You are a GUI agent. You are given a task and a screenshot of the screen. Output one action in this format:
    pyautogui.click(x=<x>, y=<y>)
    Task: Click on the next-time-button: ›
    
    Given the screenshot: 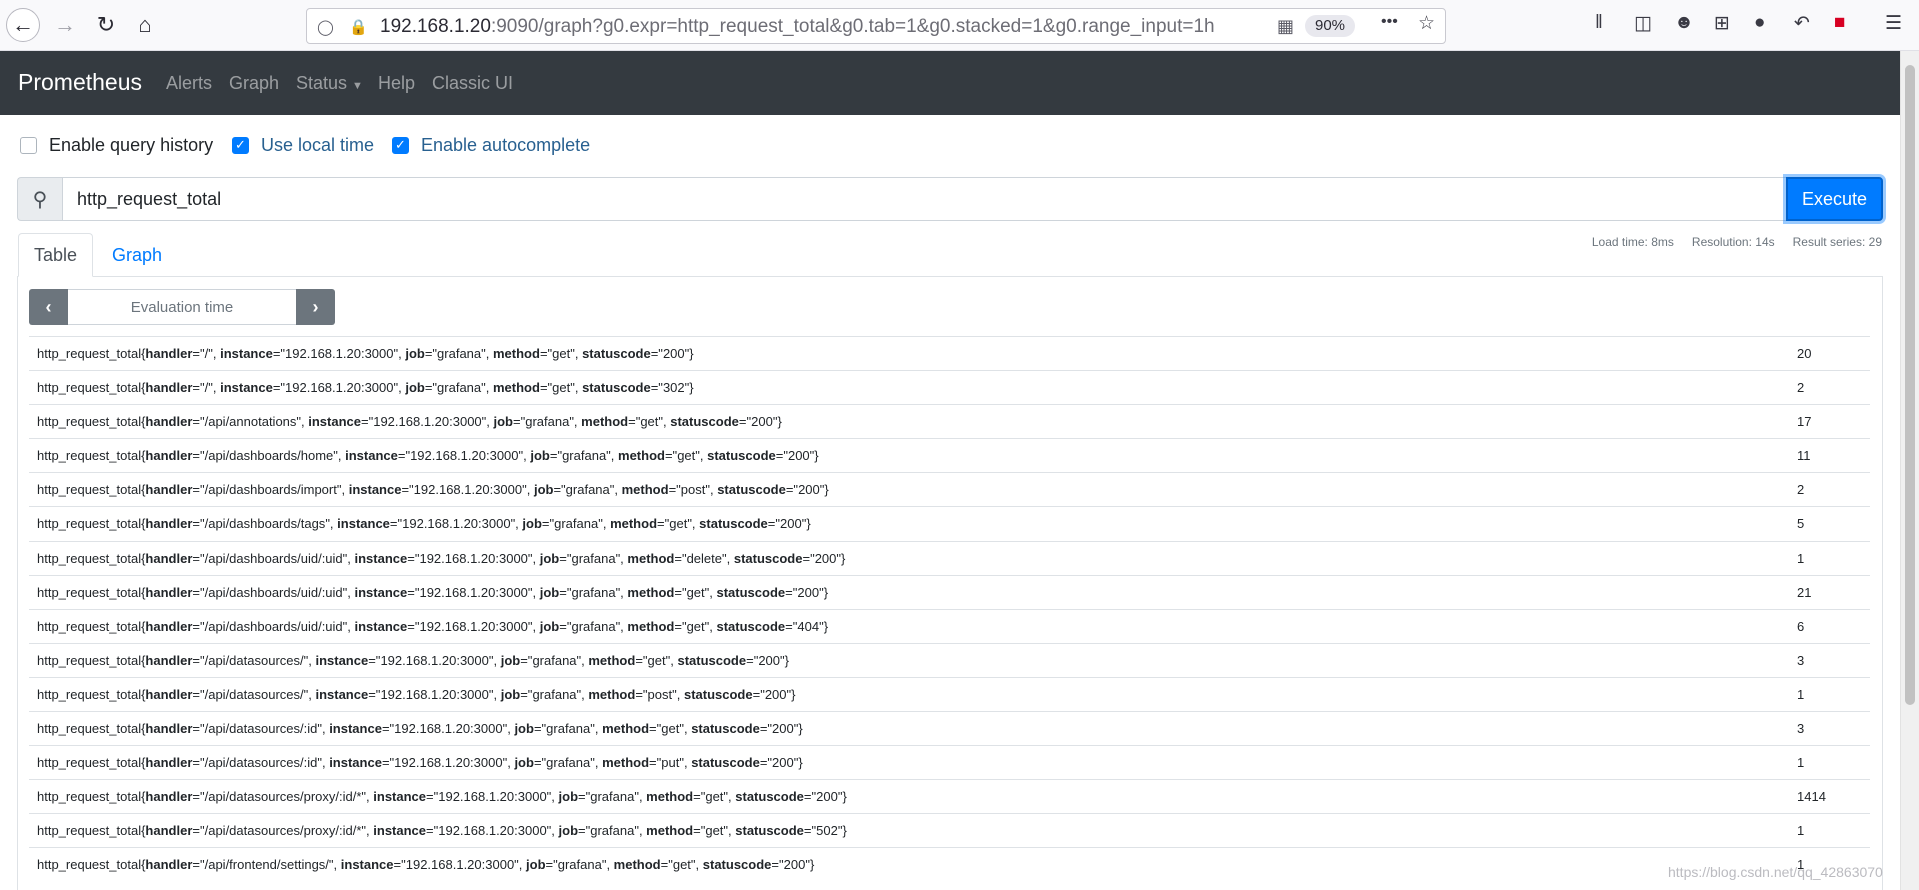 What is the action you would take?
    pyautogui.click(x=315, y=307)
    